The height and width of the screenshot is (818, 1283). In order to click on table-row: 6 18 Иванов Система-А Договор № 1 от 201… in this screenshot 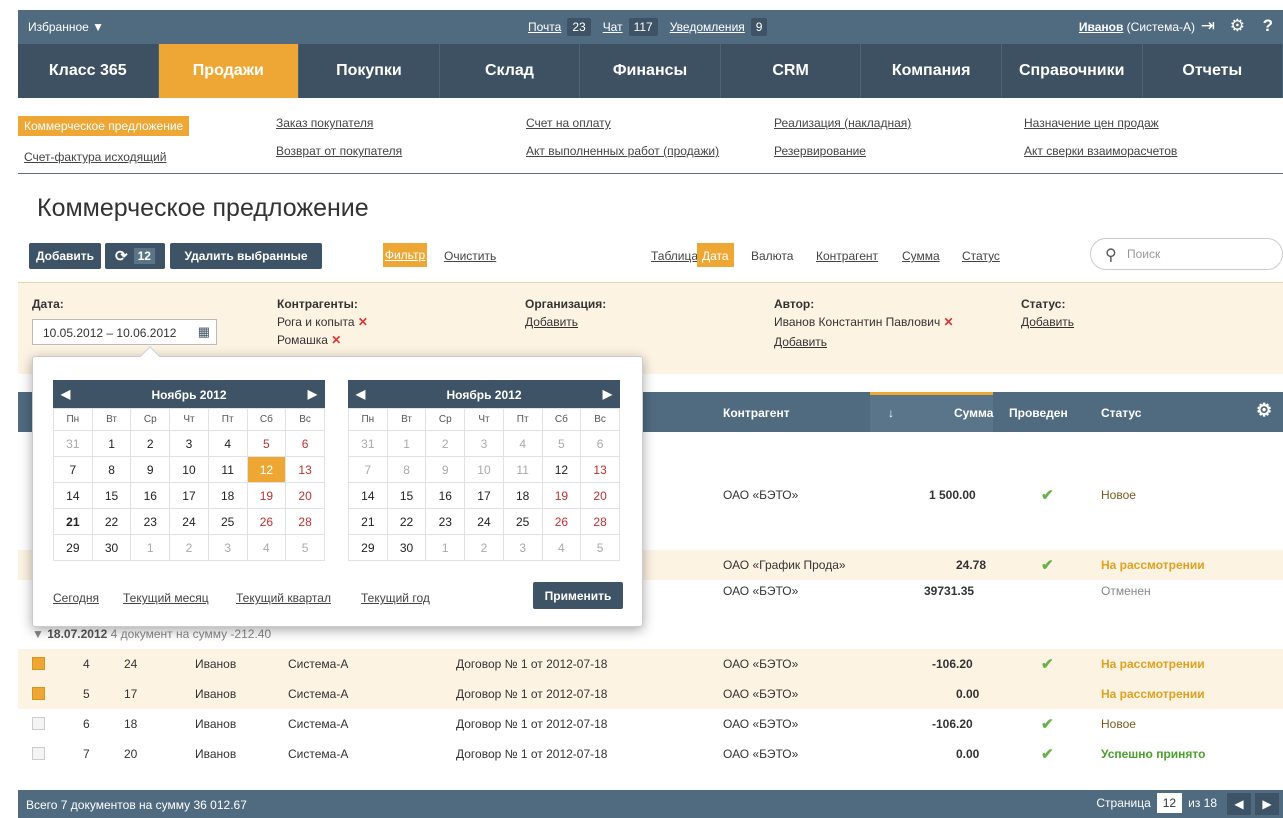, I will do `click(650, 724)`.